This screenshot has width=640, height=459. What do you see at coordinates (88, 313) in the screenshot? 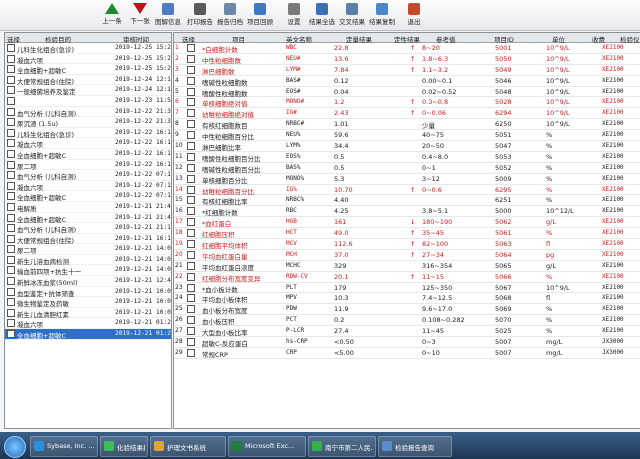
I see `test-list-item: 新生儿血清胆红素 2019-12-21 10:03` at bounding box center [88, 313].